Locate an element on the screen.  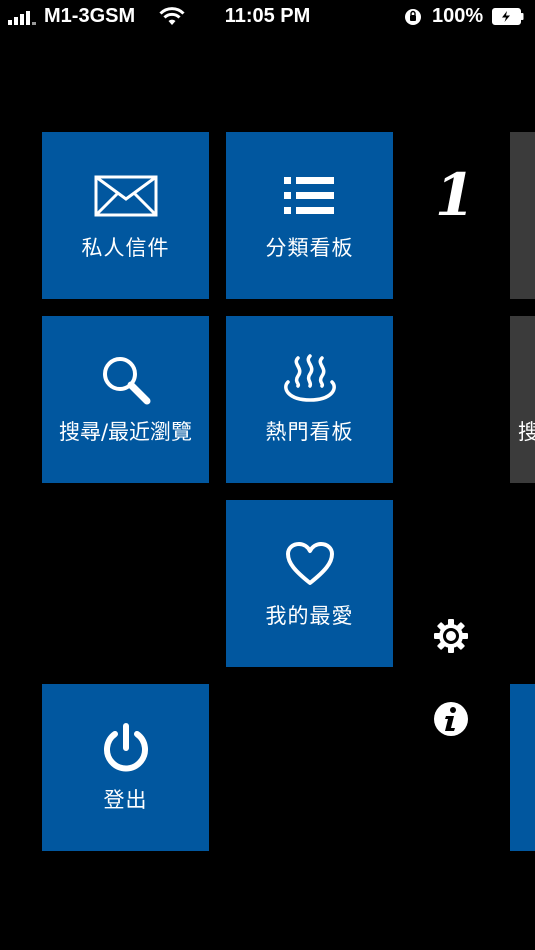
tile-search-recent: 搜尋/最近瀏覽 is located at coordinates (125, 399).